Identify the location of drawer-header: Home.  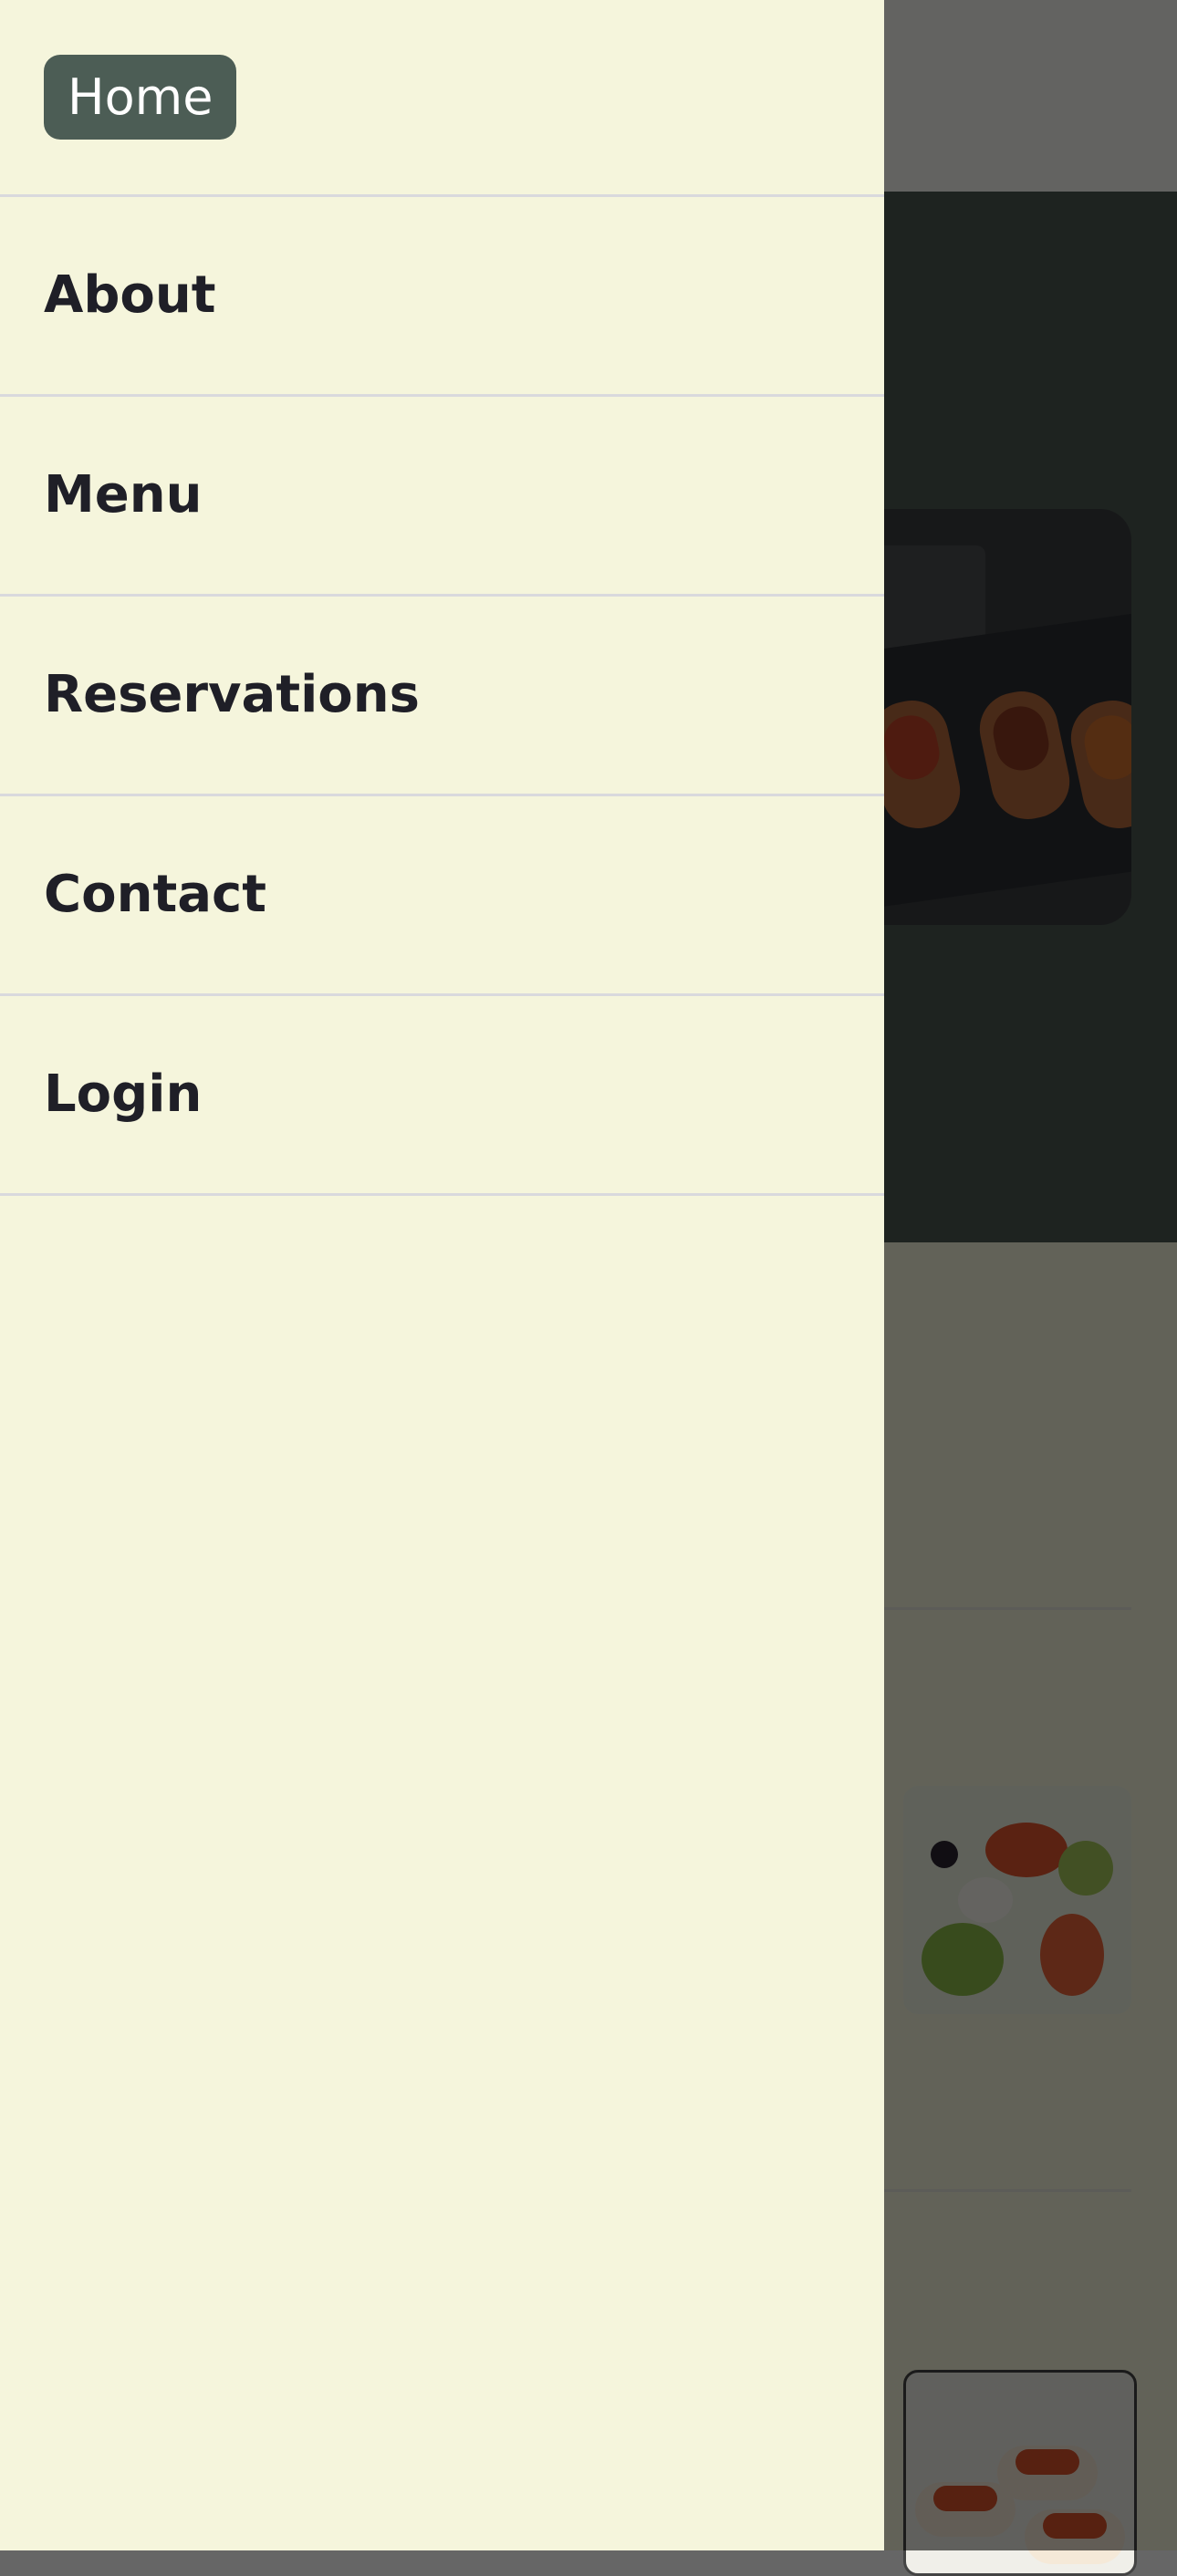
(442, 98).